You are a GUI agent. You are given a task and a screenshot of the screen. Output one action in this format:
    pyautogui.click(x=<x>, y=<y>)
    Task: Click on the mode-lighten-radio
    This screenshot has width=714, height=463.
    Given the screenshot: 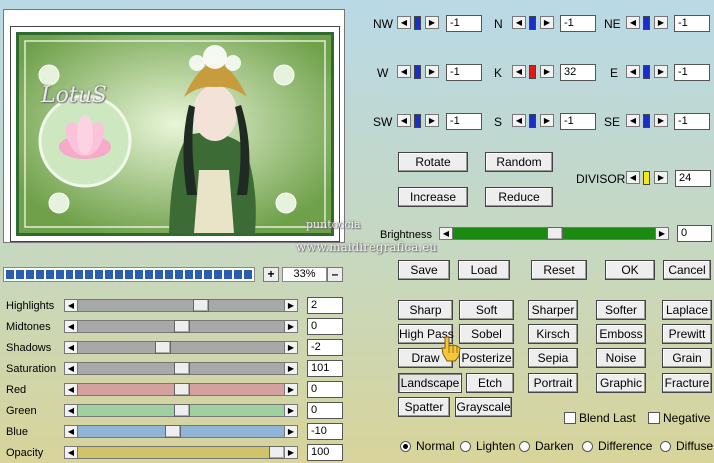 What is the action you would take?
    pyautogui.click(x=465, y=446)
    